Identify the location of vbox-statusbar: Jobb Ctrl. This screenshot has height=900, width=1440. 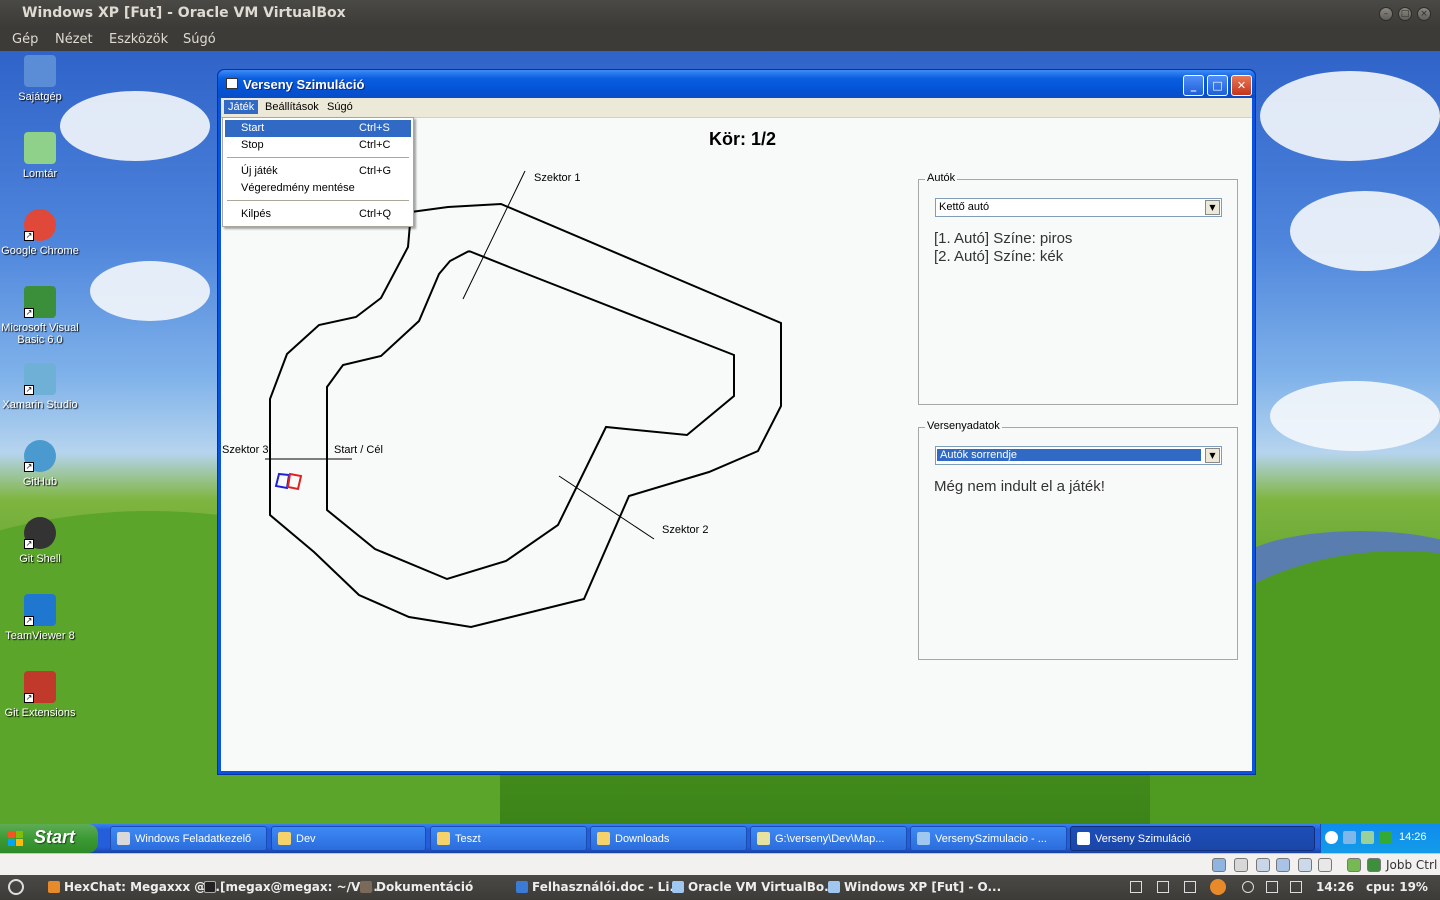
(720, 864).